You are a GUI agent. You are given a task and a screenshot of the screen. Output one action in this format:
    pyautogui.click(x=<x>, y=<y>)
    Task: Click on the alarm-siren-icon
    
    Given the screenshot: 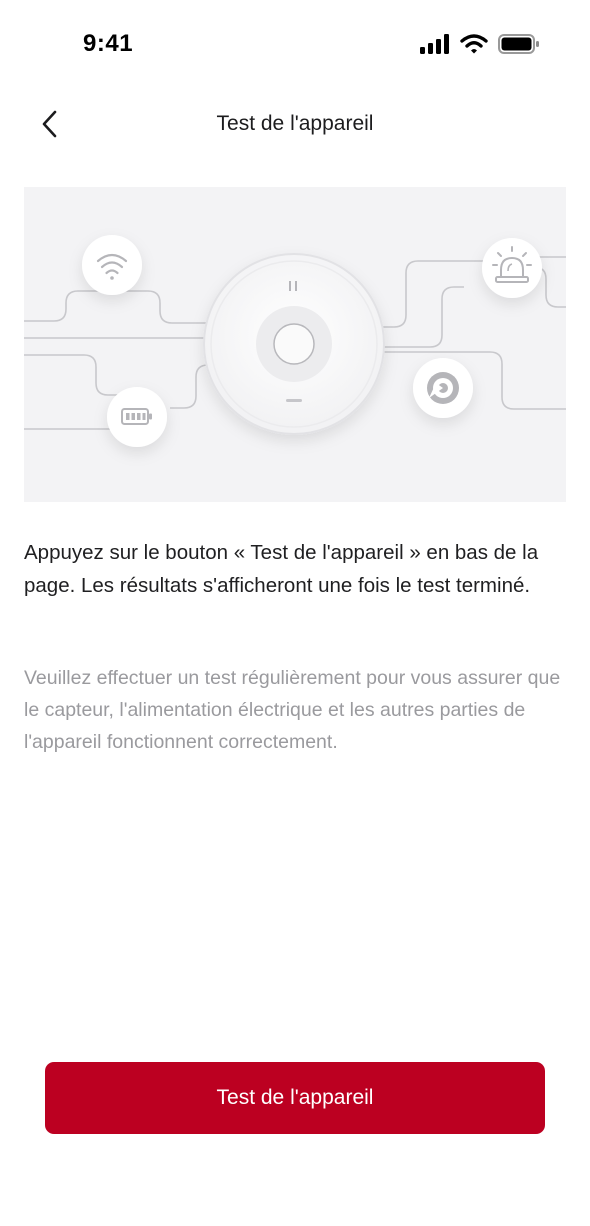 What is the action you would take?
    pyautogui.click(x=512, y=268)
    